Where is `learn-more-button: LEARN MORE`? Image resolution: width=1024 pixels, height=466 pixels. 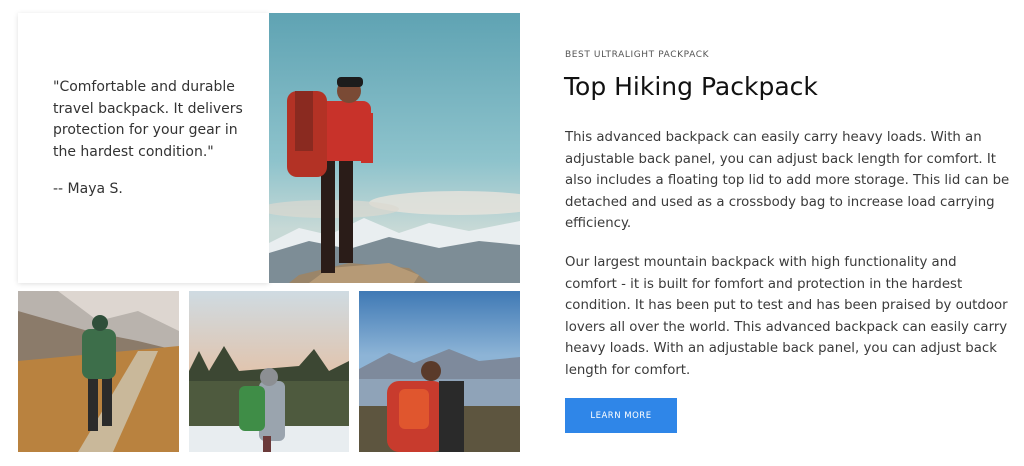 learn-more-button: LEARN MORE is located at coordinates (621, 415).